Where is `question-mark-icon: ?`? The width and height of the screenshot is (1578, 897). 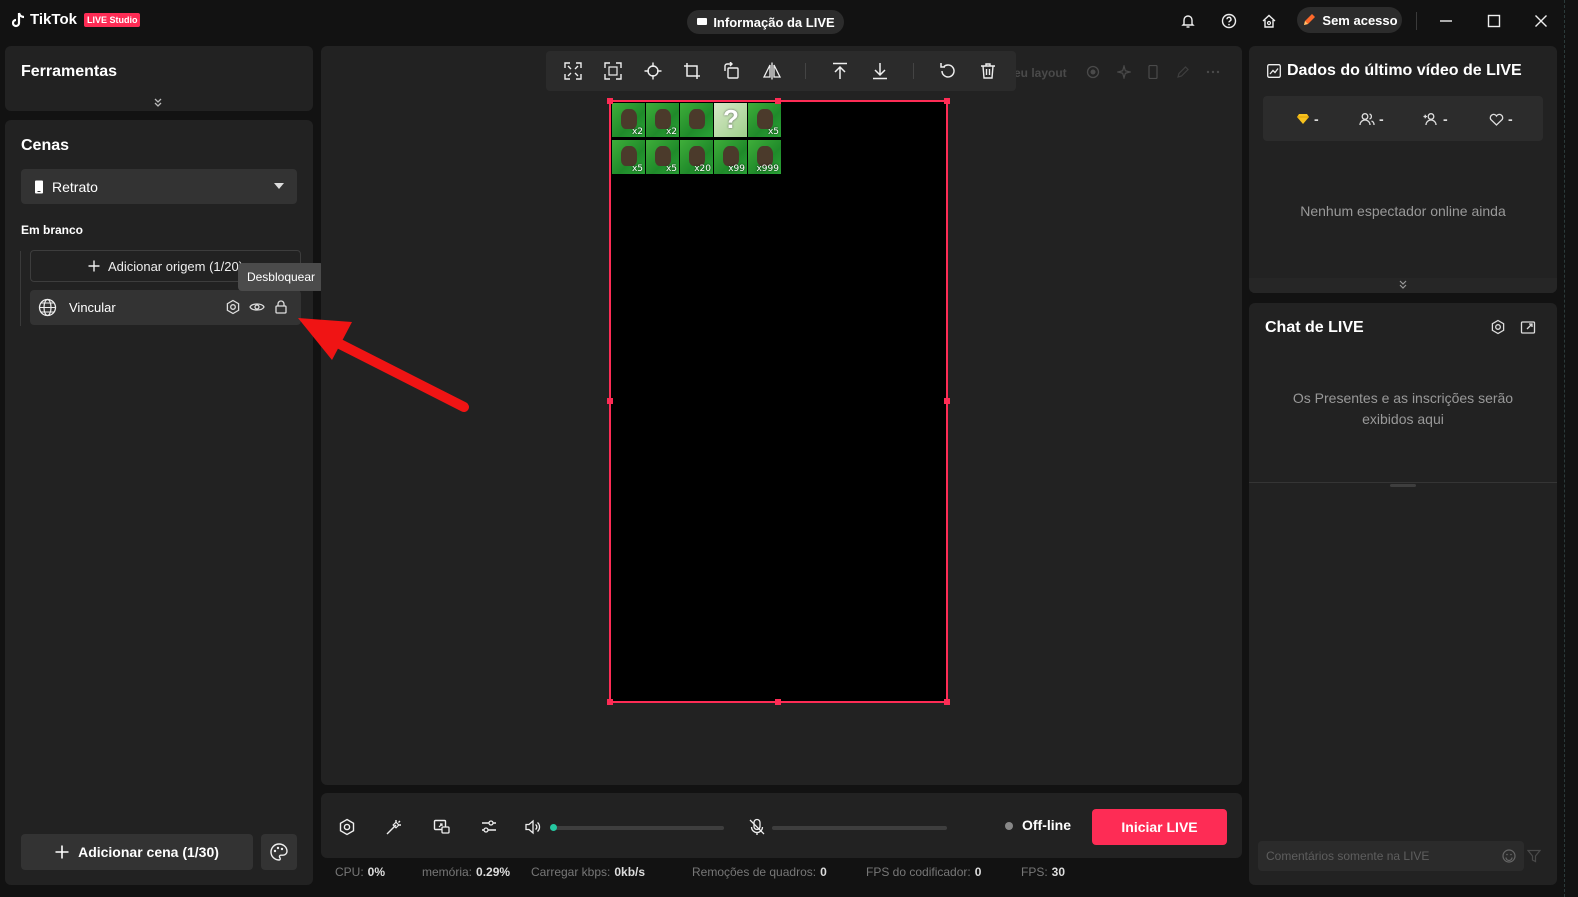
question-mark-icon: ? is located at coordinates (731, 119).